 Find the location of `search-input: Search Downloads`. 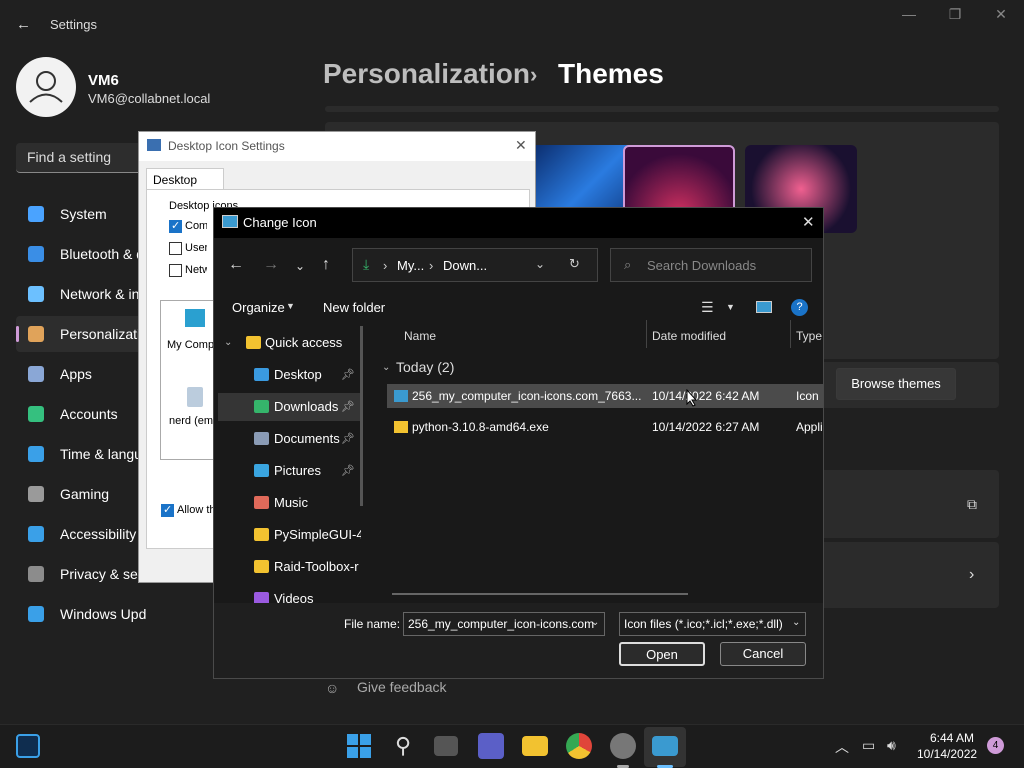

search-input: Search Downloads is located at coordinates (711, 265).